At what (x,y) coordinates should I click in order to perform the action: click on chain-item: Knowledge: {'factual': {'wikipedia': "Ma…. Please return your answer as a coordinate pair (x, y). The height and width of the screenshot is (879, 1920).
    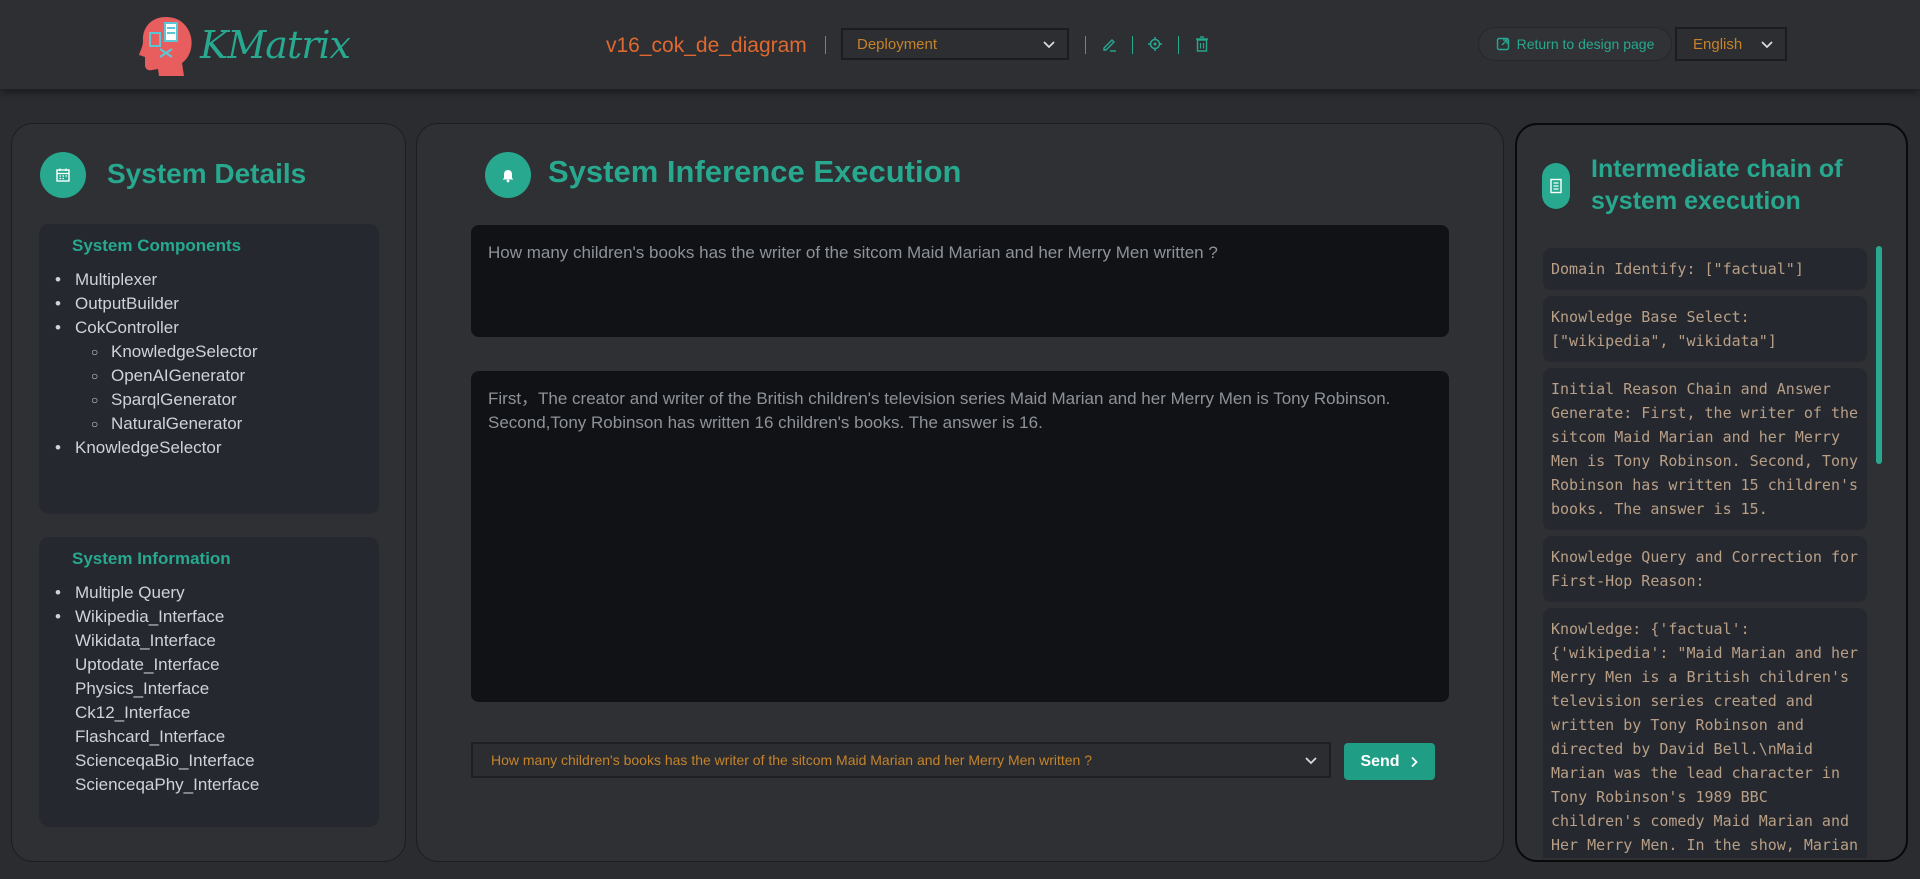
    Looking at the image, I should click on (1705, 733).